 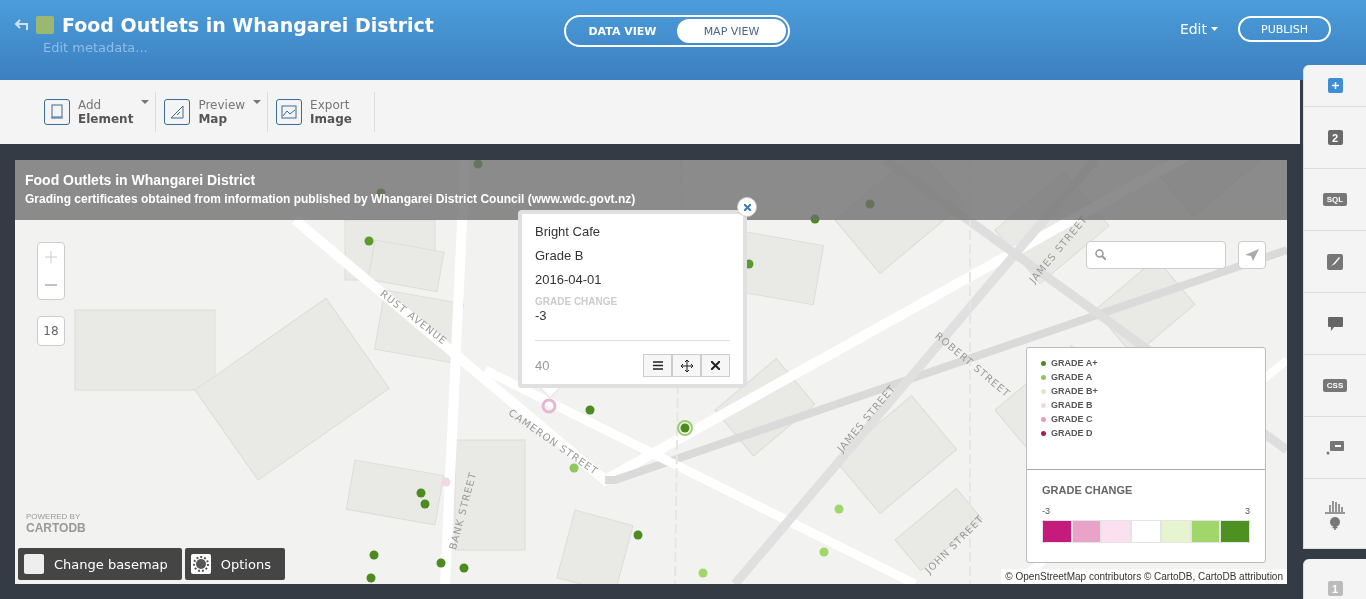 What do you see at coordinates (234, 564) in the screenshot?
I see `options-button: Options` at bounding box center [234, 564].